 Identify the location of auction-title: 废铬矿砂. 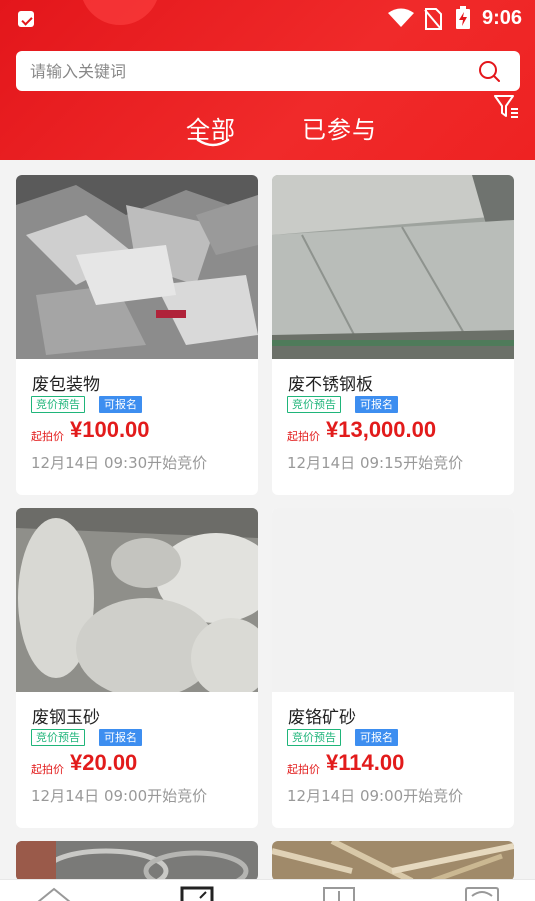
(322, 718).